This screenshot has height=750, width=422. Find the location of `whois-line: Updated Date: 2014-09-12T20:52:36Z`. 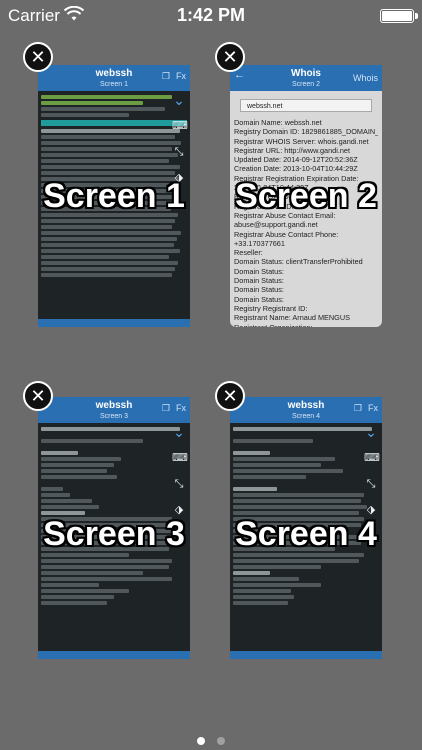

whois-line: Updated Date: 2014-09-12T20:52:36Z is located at coordinates (296, 160).